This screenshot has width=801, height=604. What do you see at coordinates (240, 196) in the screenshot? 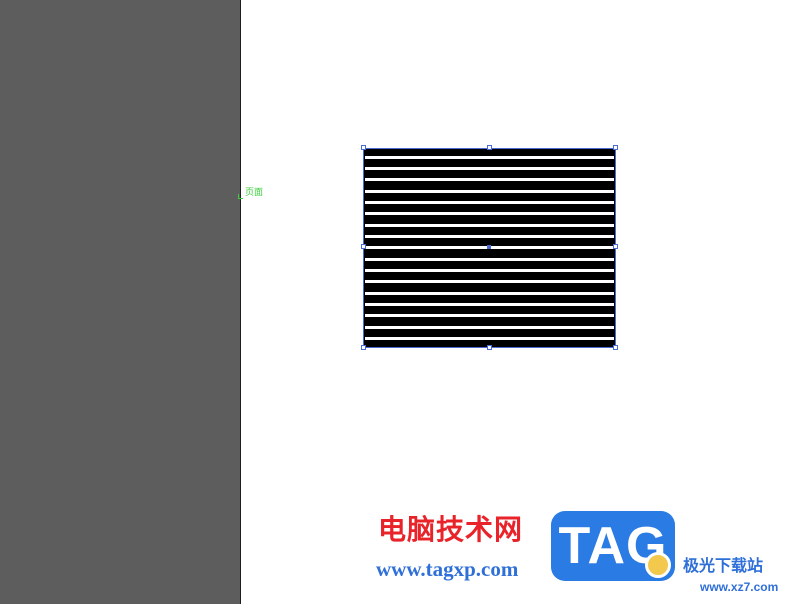
I see `page-origin-marker-icon` at bounding box center [240, 196].